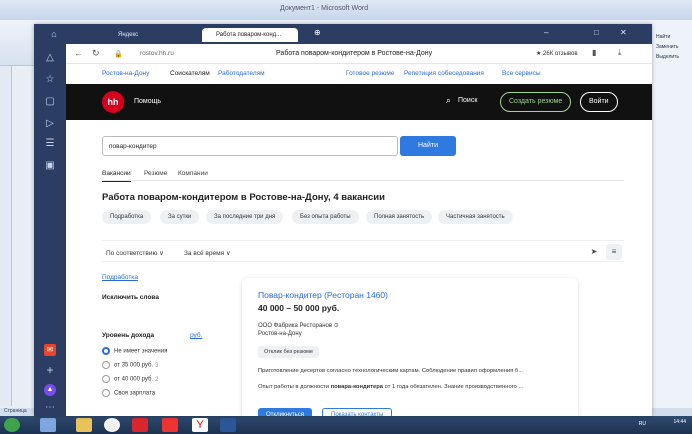 The height and width of the screenshot is (434, 692). I want to click on word-titlebar: Документ1 - Microsoft Word, so click(346, 10).